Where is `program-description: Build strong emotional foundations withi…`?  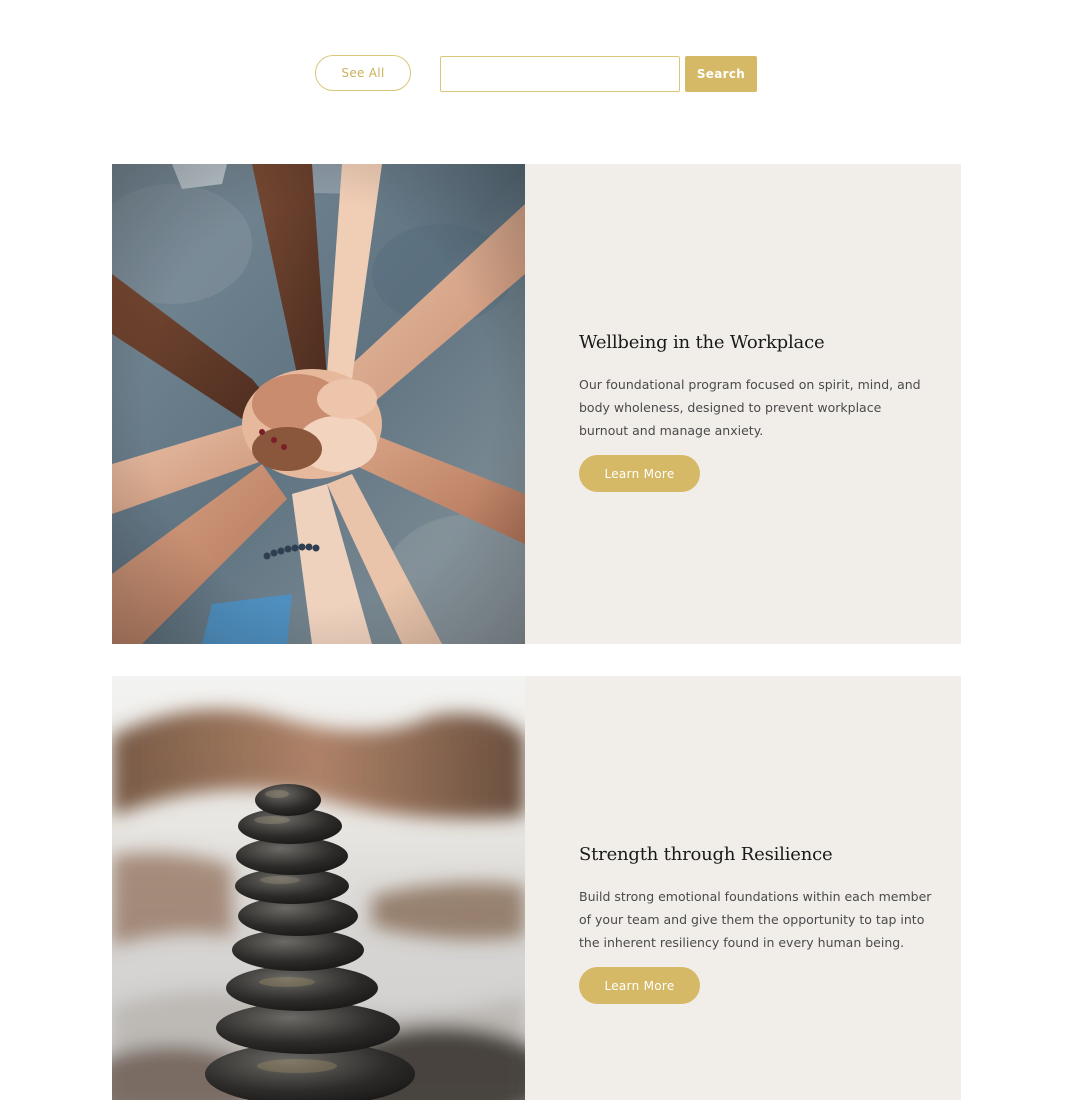
program-description: Build strong emotional foundations withi… is located at coordinates (755, 919).